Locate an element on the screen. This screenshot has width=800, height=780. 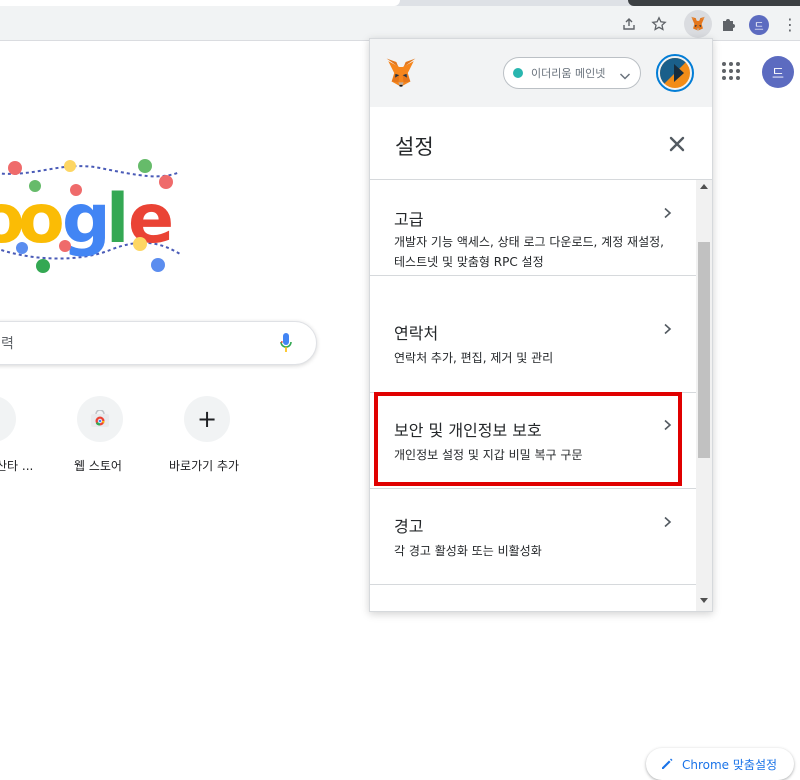
add-shortcut-button: + is located at coordinates (207, 419).